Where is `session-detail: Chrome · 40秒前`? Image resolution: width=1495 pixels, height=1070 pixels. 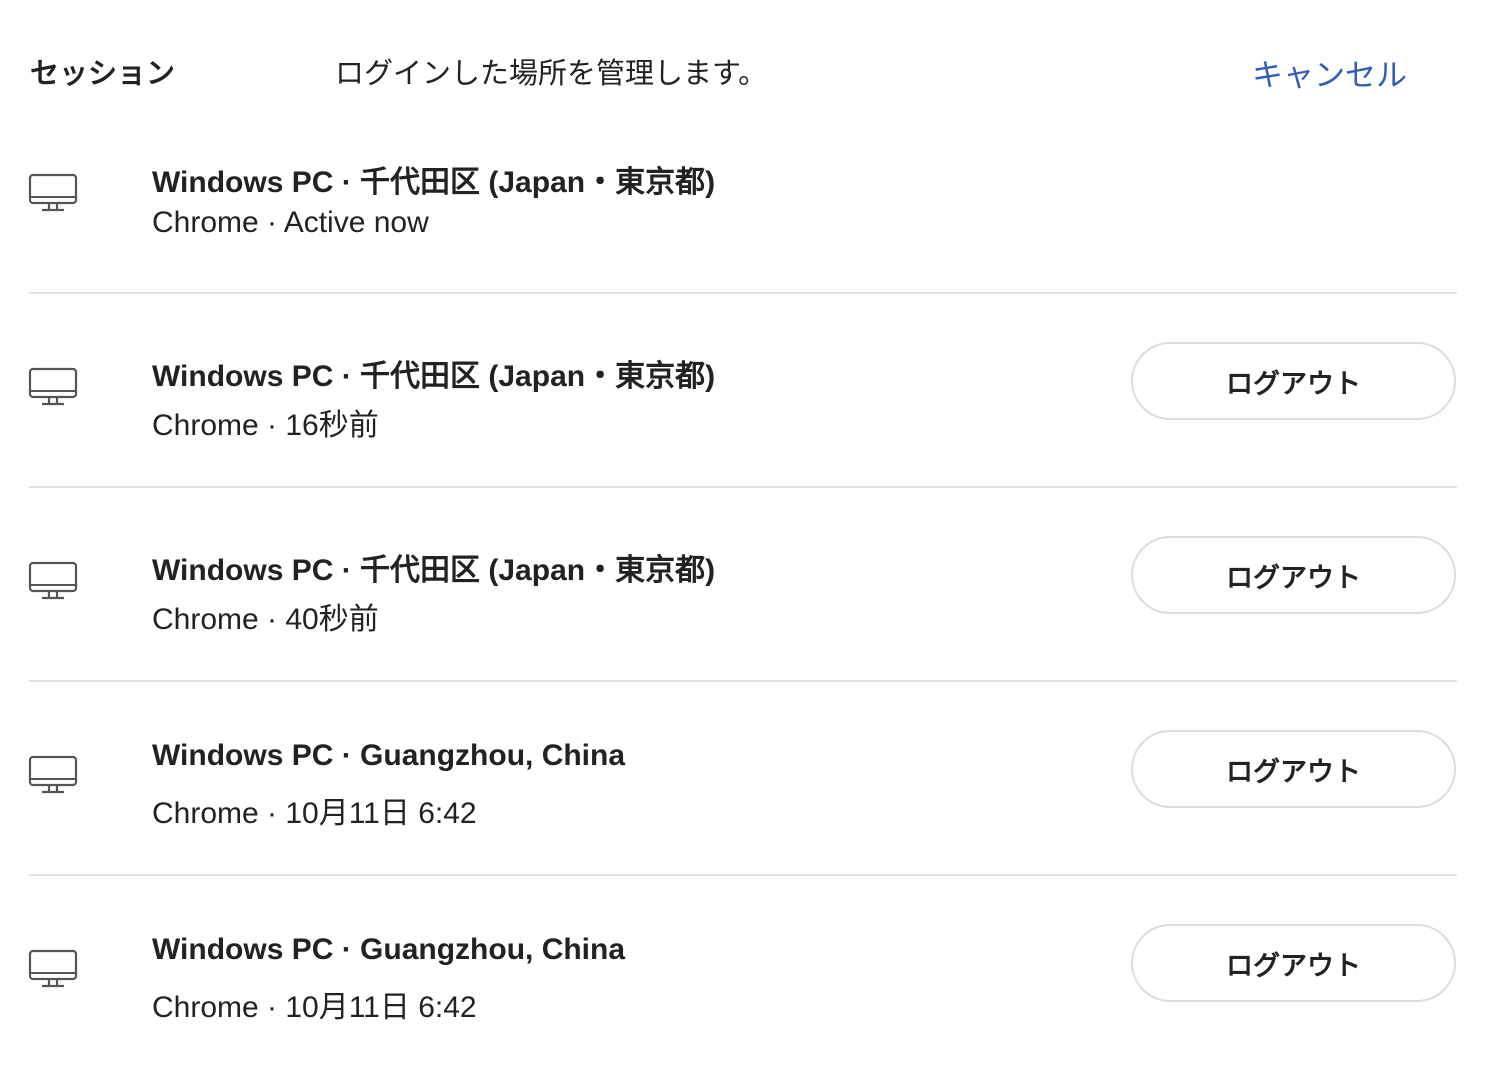 session-detail: Chrome · 40秒前 is located at coordinates (265, 619).